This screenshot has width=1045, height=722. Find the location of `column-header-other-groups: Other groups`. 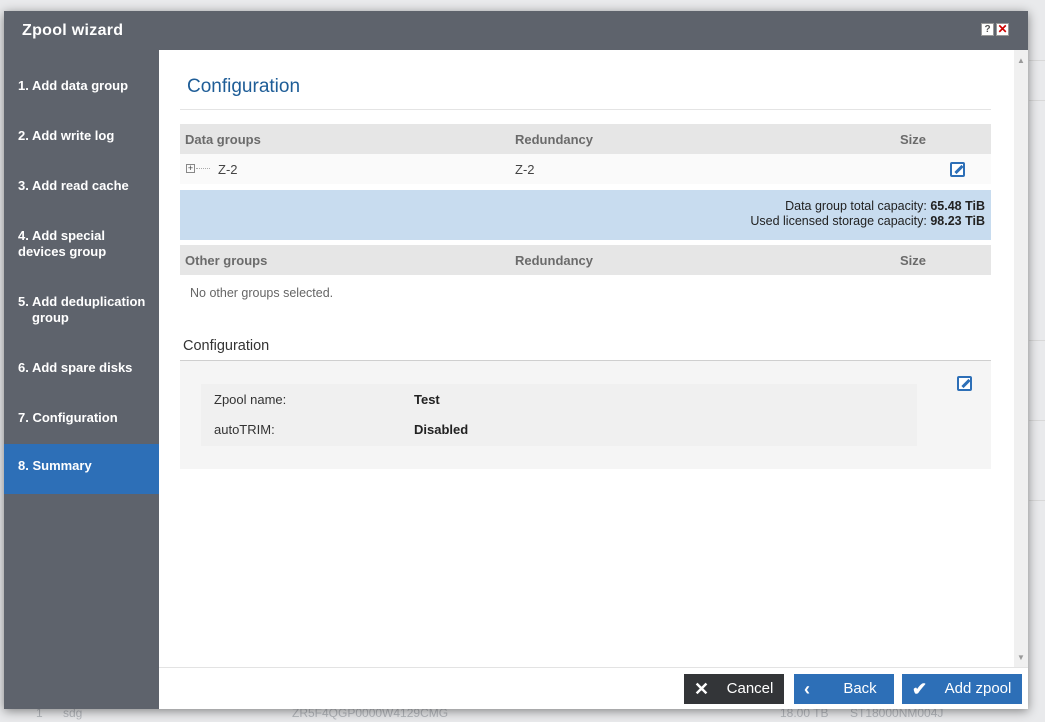

column-header-other-groups: Other groups is located at coordinates (226, 260).